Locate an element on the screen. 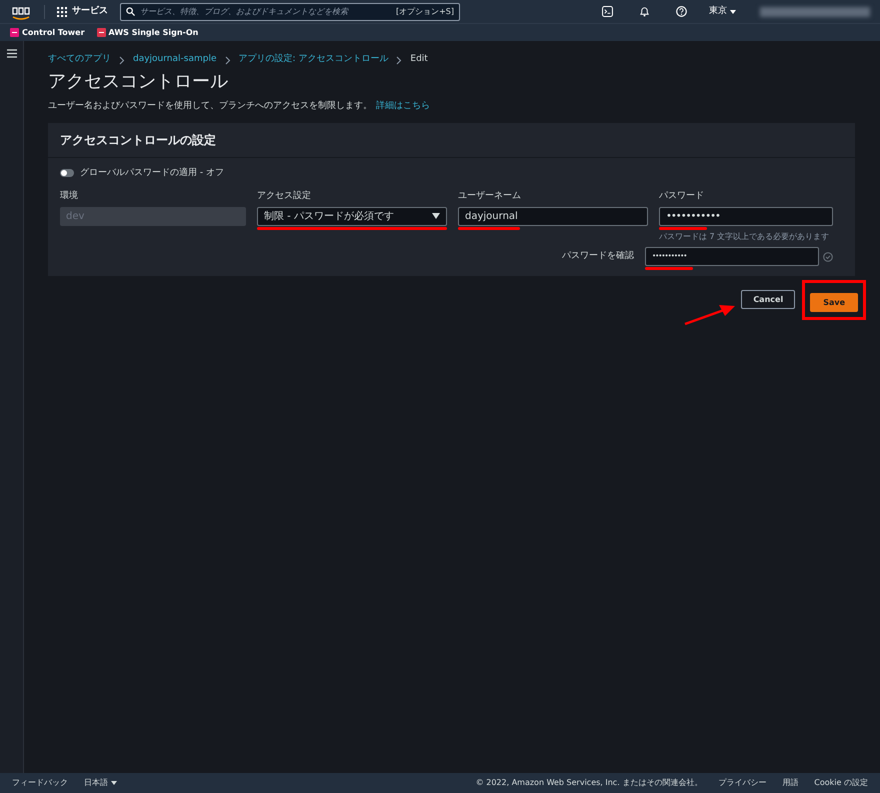  terminal-icon is located at coordinates (607, 11).